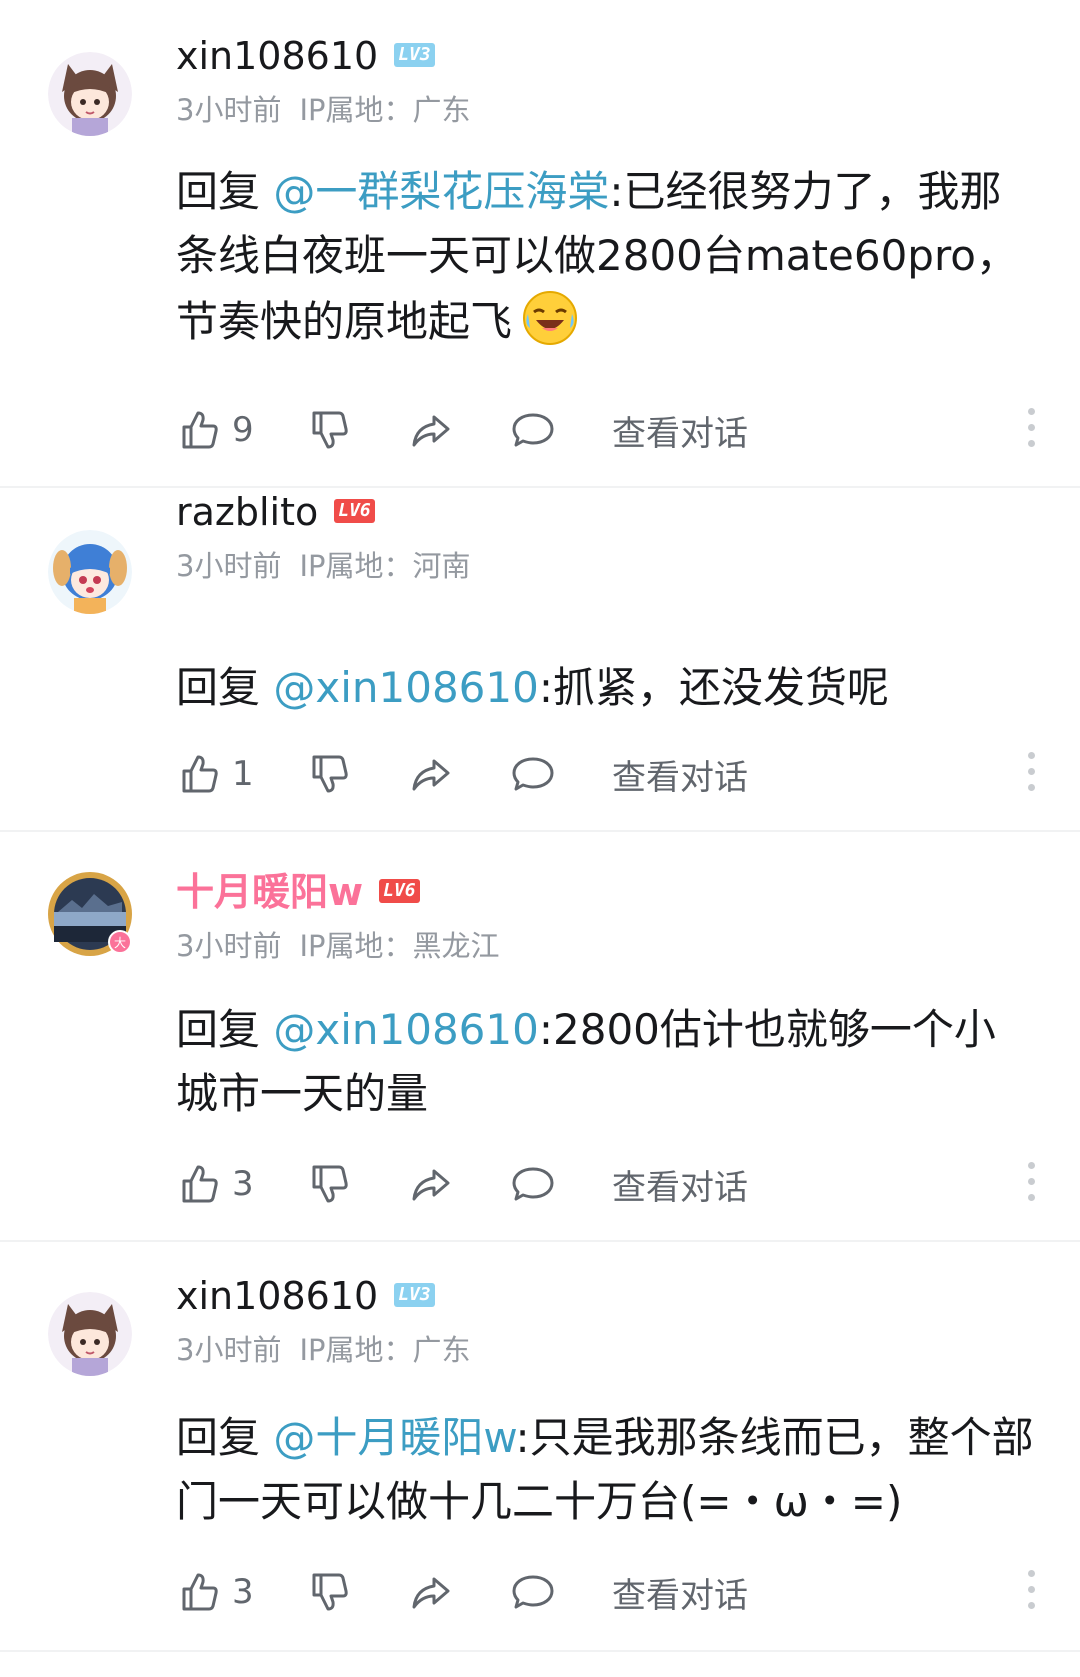 This screenshot has width=1080, height=1677. I want to click on ip-location: IP属地：河南, so click(385, 566).